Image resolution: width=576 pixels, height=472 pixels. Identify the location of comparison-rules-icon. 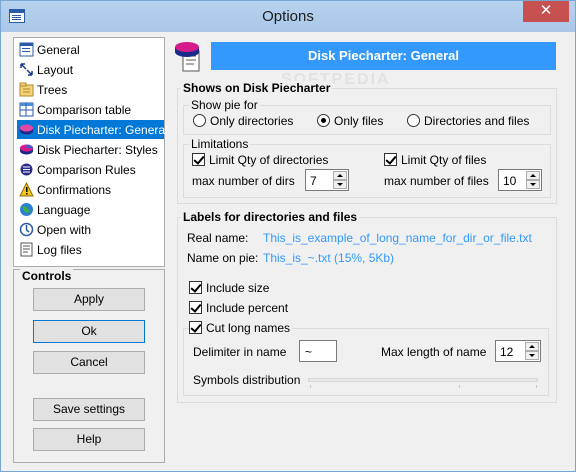
(26, 169).